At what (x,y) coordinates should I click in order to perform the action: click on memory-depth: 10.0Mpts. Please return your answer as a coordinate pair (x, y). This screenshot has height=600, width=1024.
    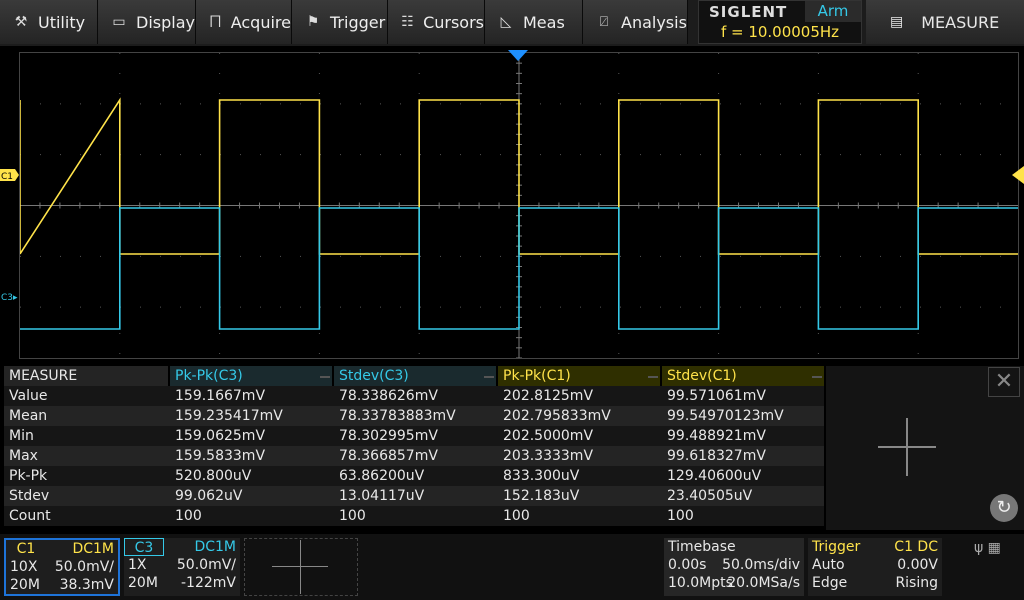
    Looking at the image, I should click on (700, 583).